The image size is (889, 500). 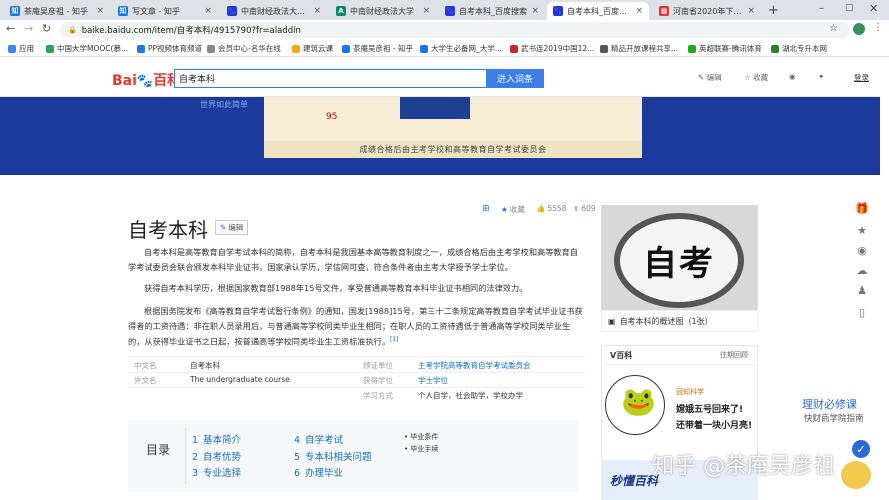 What do you see at coordinates (709, 408) in the screenshot?
I see `v-baike-headline-1: 嫦娥五号回来了!` at bounding box center [709, 408].